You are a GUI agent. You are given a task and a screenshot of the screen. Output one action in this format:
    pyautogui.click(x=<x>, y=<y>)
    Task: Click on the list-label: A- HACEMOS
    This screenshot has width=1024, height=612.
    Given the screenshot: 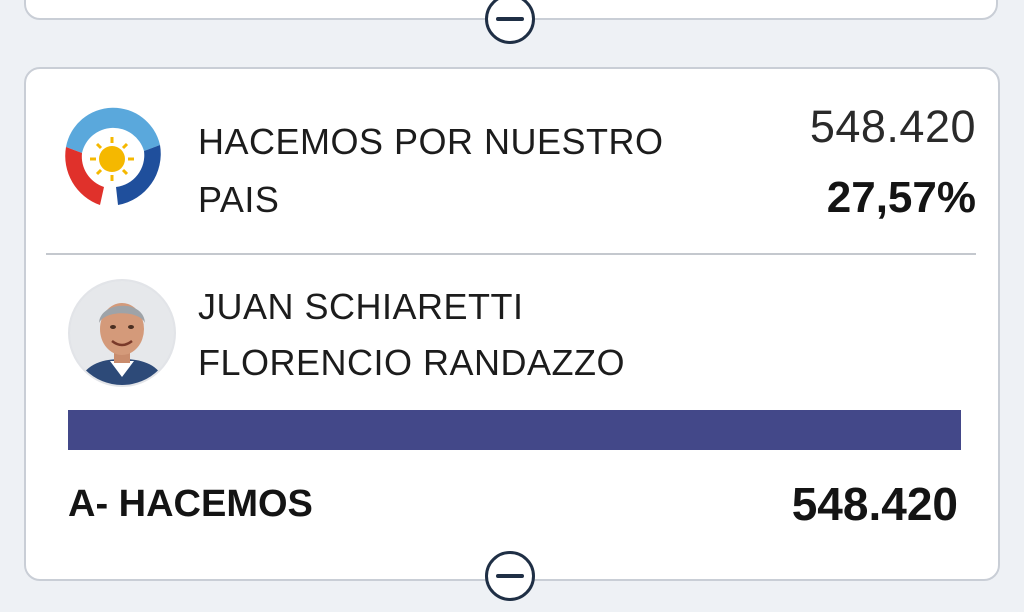 What is the action you would take?
    pyautogui.click(x=190, y=504)
    